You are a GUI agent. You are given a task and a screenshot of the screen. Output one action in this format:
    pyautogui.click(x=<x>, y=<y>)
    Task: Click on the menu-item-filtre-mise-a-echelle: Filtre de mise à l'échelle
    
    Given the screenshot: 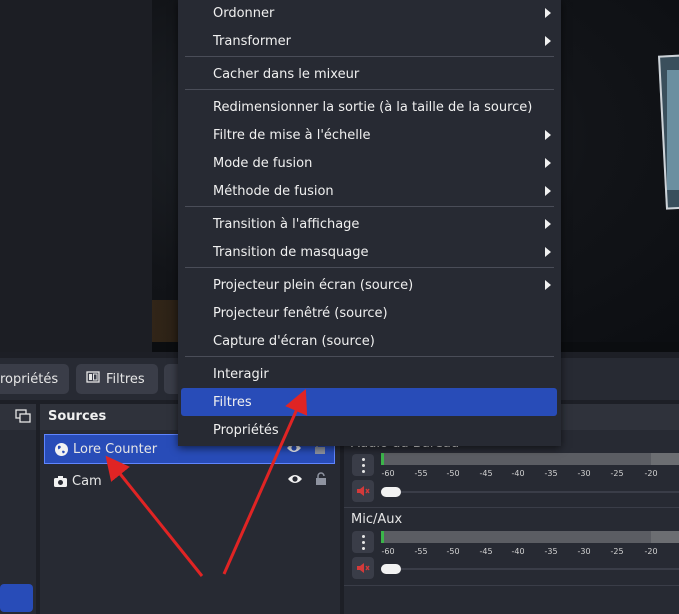 What is the action you would take?
    pyautogui.click(x=369, y=135)
    